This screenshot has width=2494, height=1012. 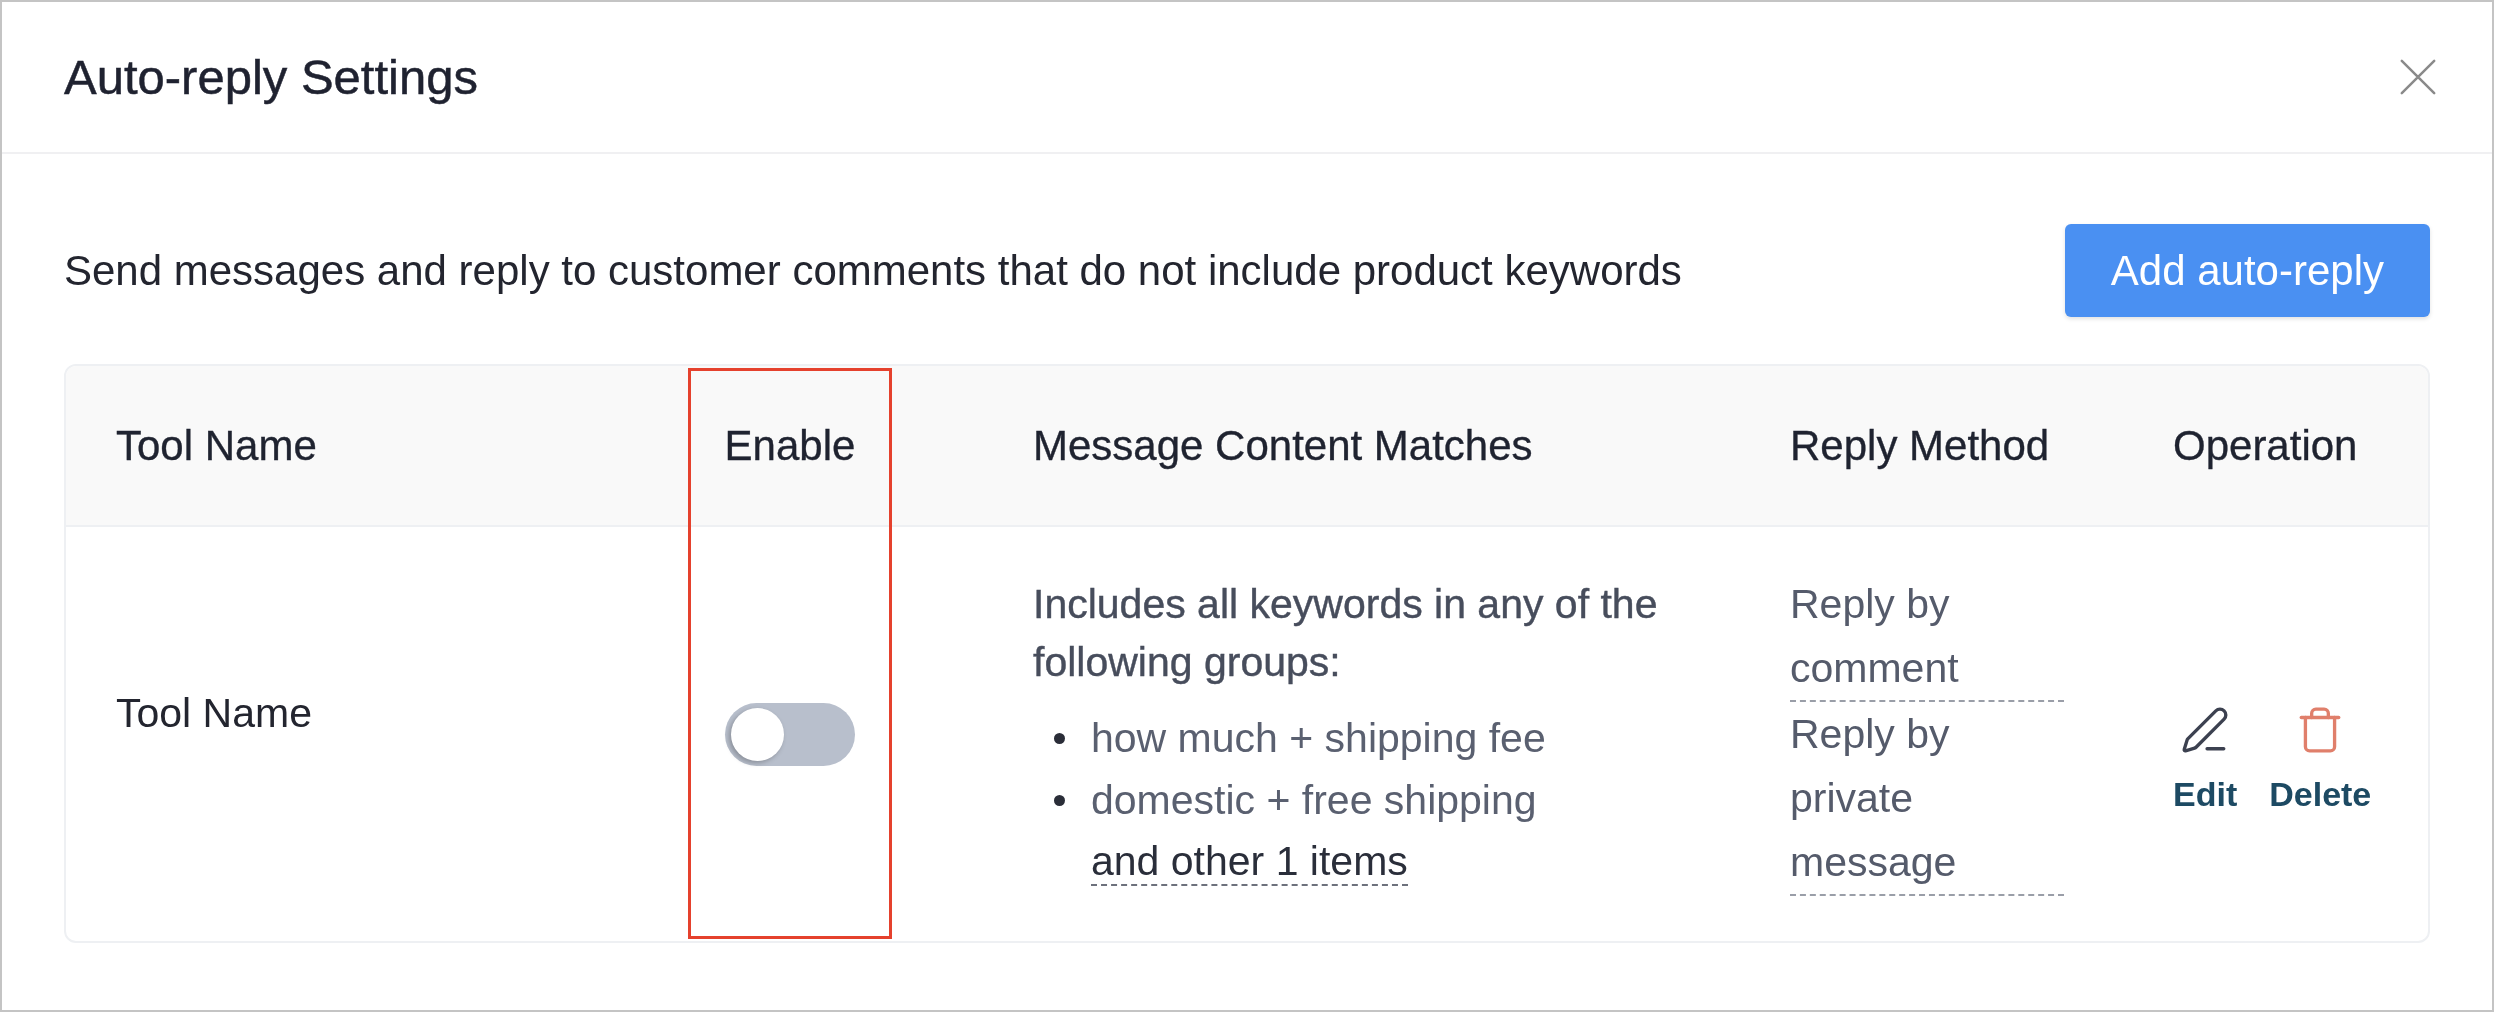 What do you see at coordinates (790, 445) in the screenshot?
I see `column-header: Enable` at bounding box center [790, 445].